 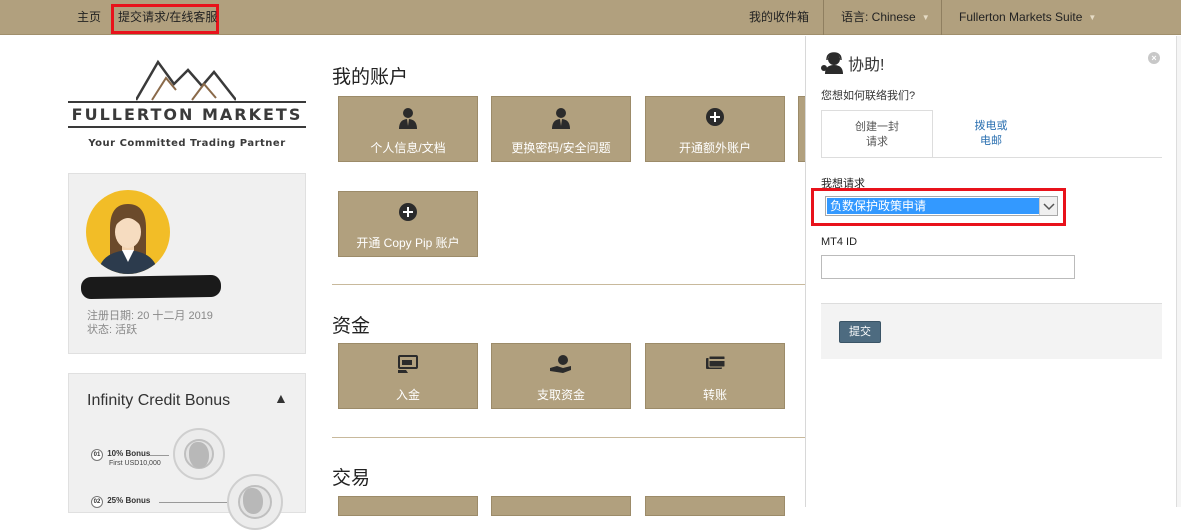 What do you see at coordinates (878, 17) in the screenshot?
I see `language-label: 语言: Chinese` at bounding box center [878, 17].